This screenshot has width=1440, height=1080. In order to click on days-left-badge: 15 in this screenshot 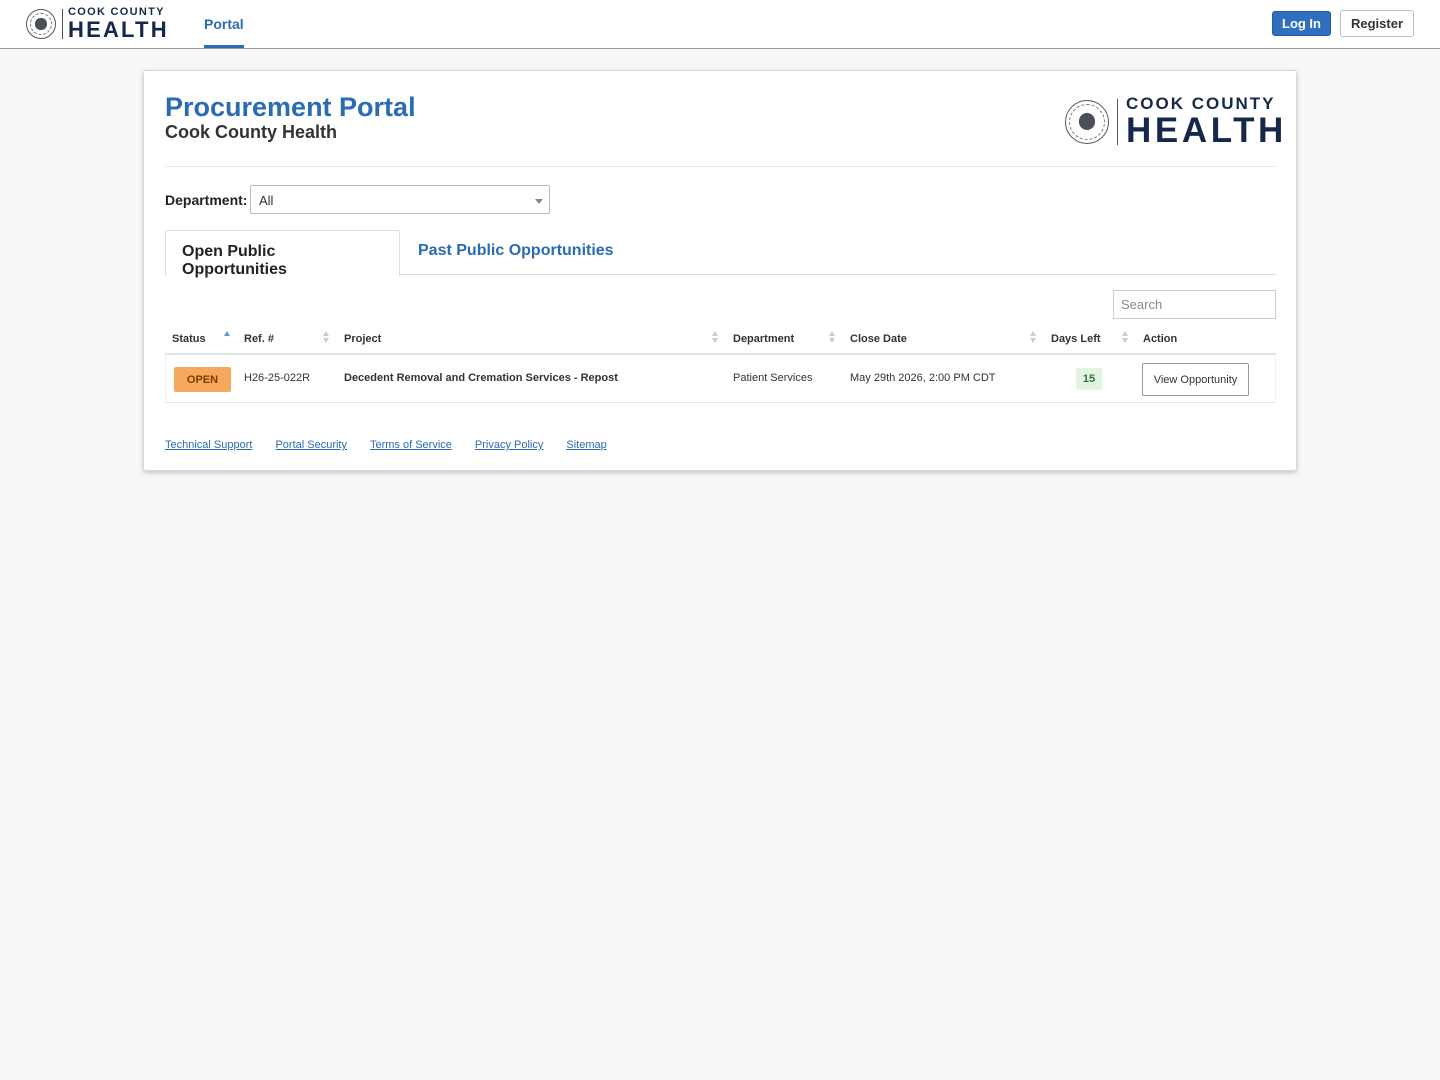, I will do `click(1089, 379)`.